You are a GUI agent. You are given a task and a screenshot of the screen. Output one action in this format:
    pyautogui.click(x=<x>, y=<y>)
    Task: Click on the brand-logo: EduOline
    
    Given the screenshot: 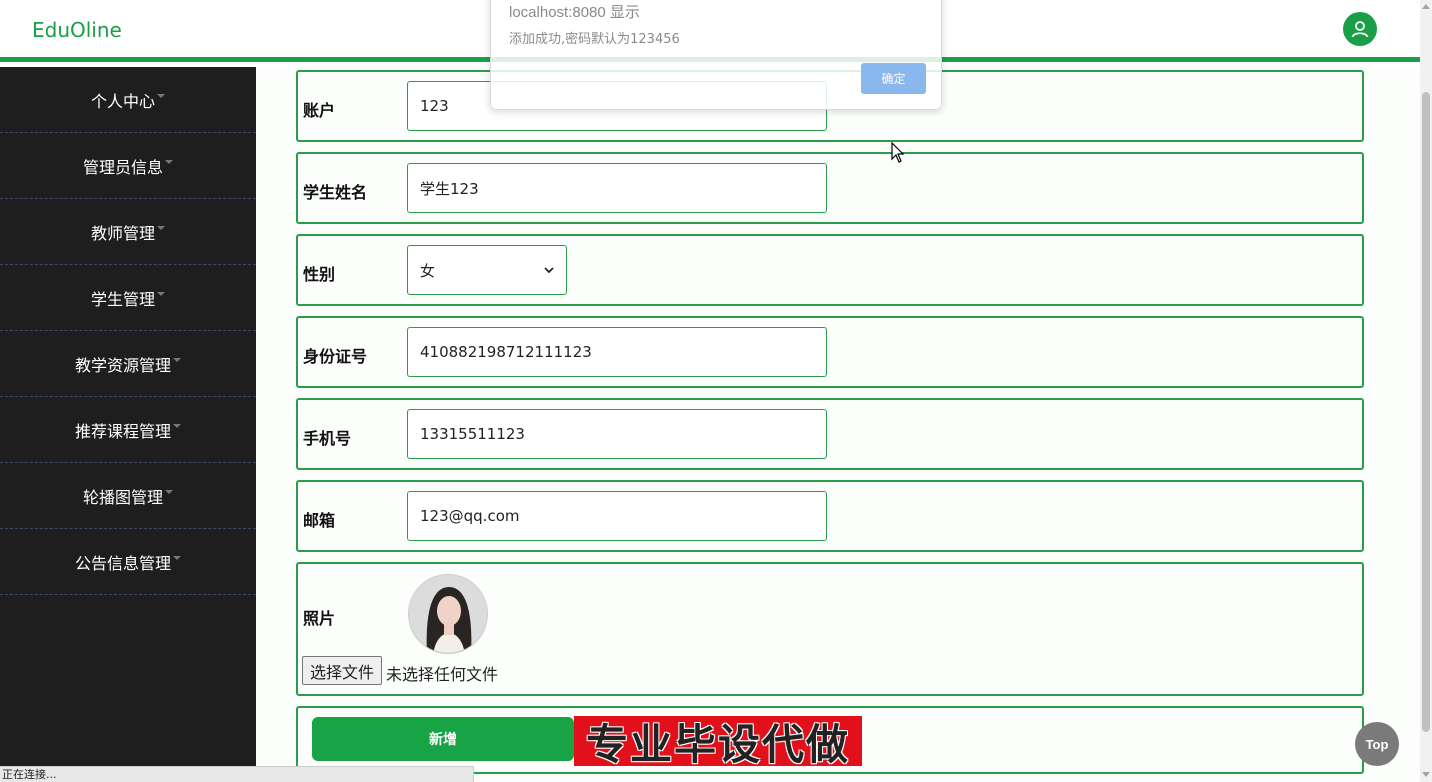 What is the action you would take?
    pyautogui.click(x=77, y=30)
    